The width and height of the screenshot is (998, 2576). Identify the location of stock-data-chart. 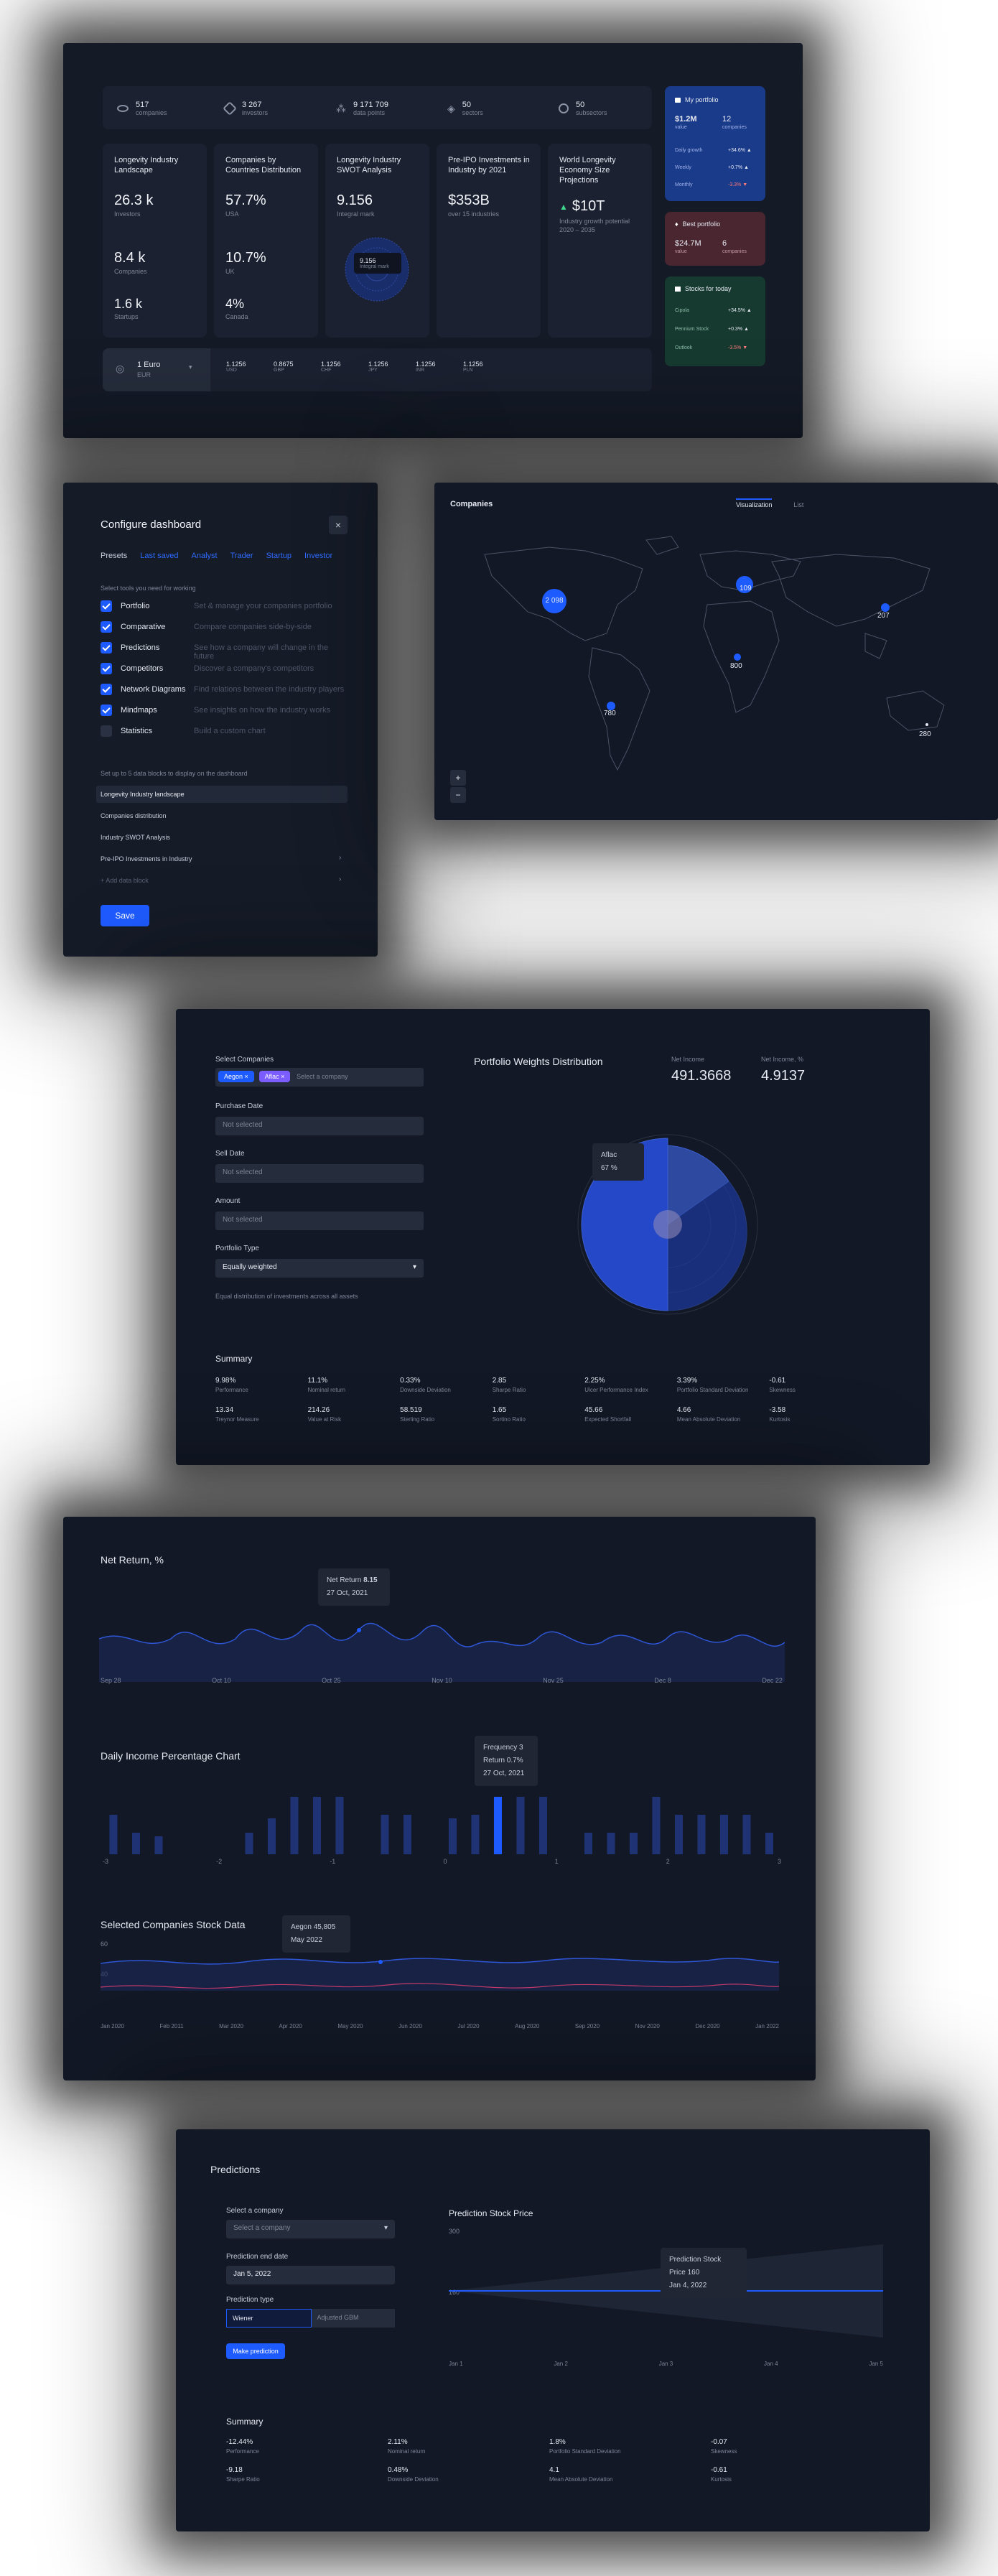
(440, 1974).